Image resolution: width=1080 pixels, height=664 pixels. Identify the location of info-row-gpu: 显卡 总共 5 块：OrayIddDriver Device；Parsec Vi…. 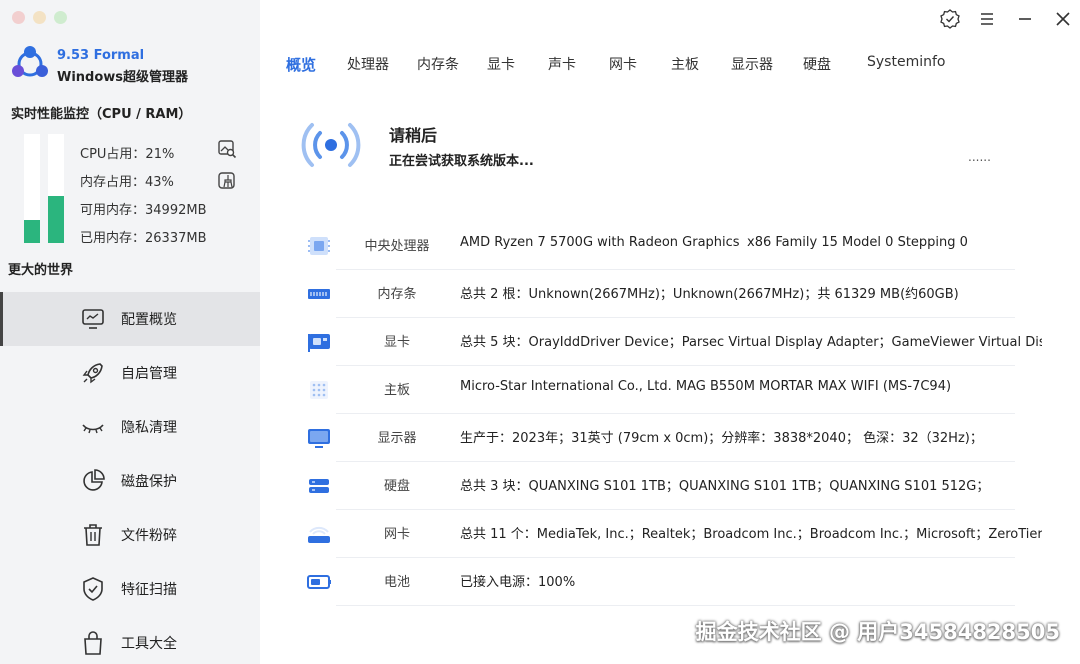
(672, 342).